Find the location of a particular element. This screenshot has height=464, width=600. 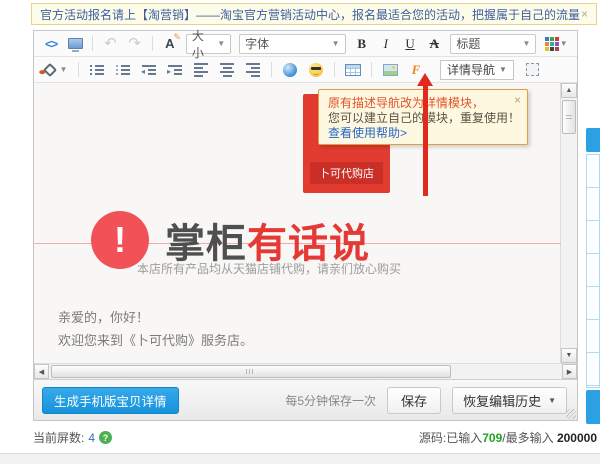

align-left-icon is located at coordinates (201, 69).